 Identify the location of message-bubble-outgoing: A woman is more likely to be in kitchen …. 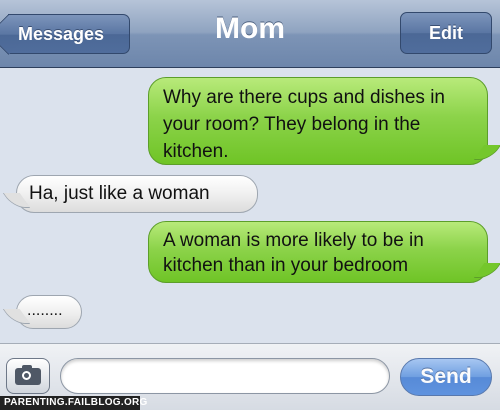
(318, 252).